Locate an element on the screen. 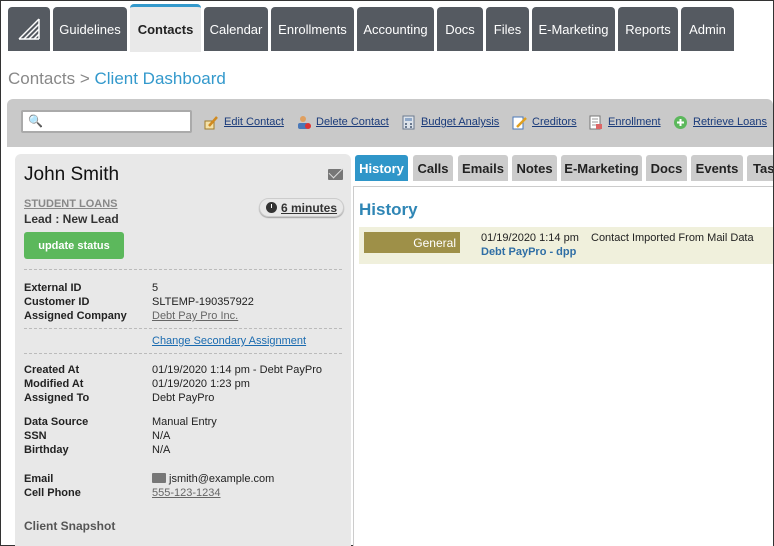 This screenshot has width=774, height=546. nav-tab-calendar: Calendar is located at coordinates (236, 29).